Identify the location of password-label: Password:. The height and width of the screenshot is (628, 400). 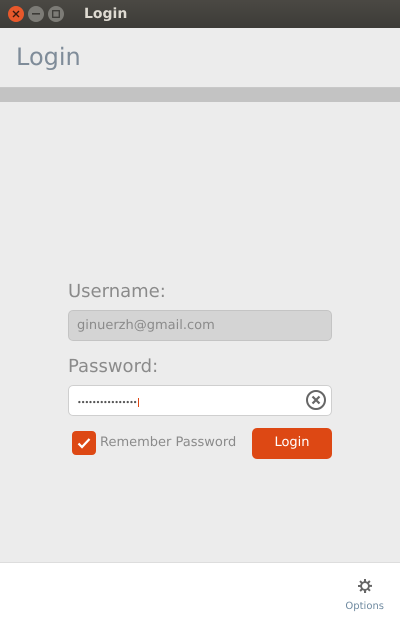
(114, 366).